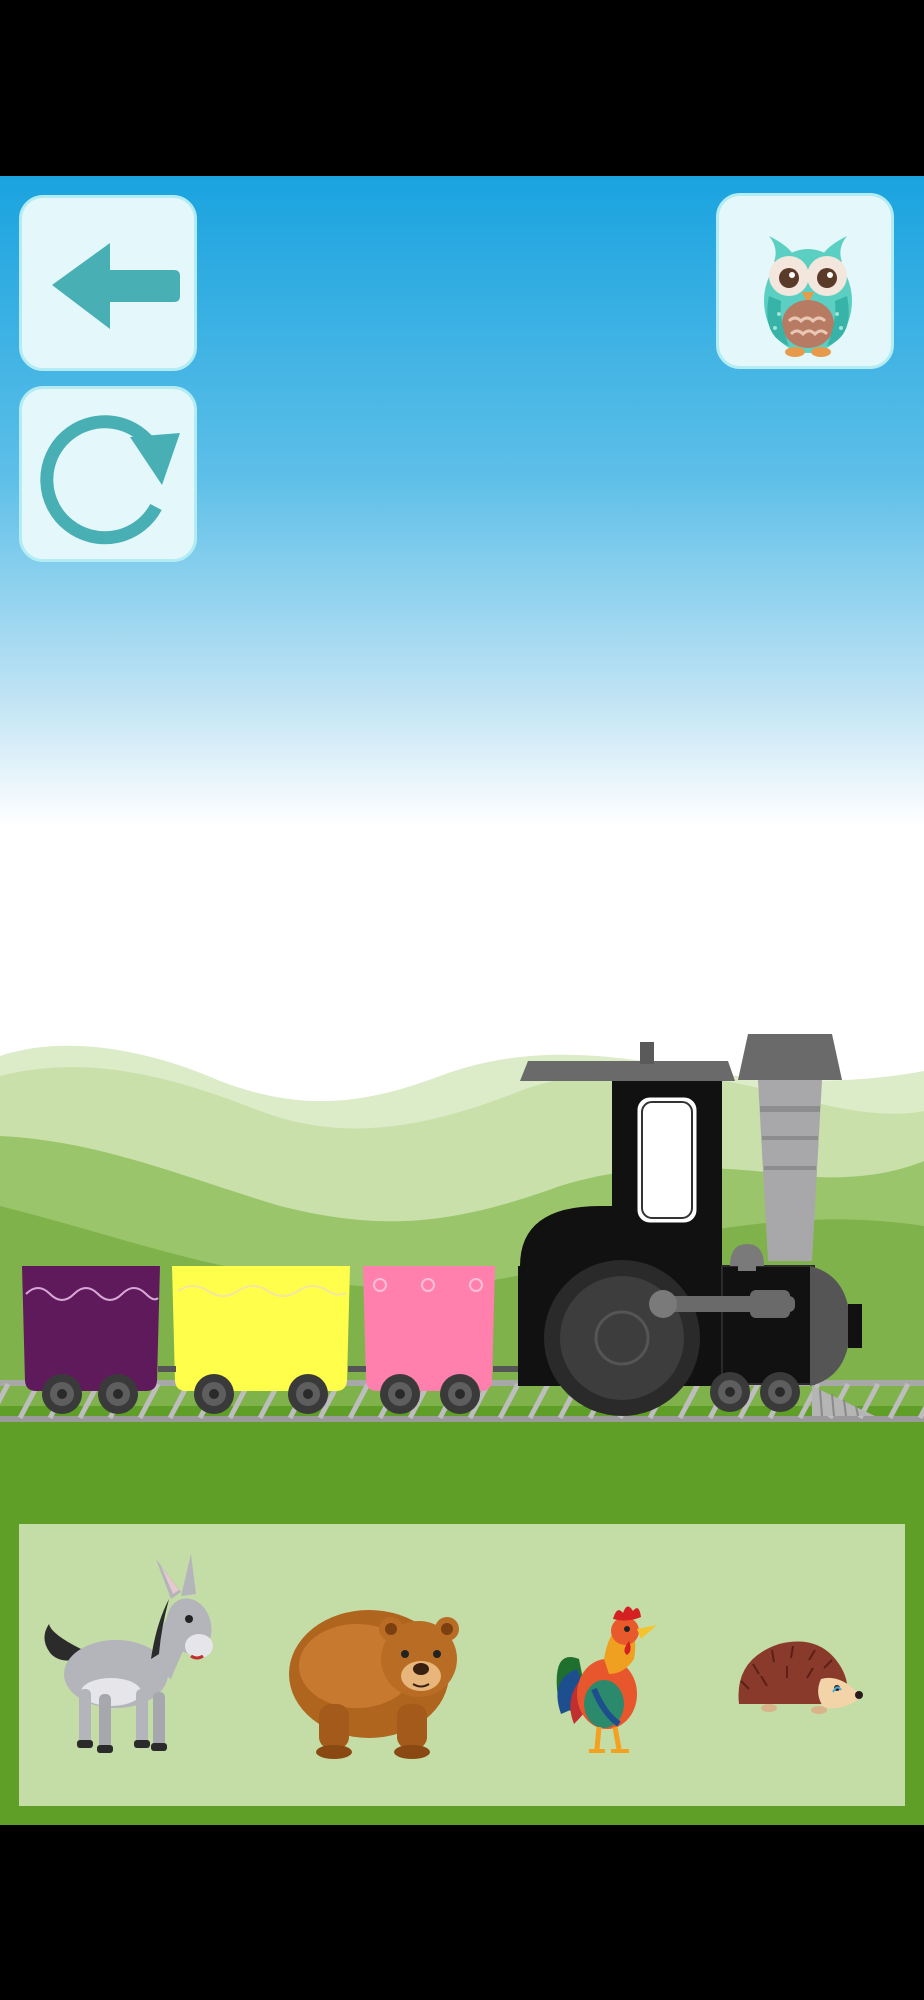 The height and width of the screenshot is (2000, 924). I want to click on back-button, so click(108, 283).